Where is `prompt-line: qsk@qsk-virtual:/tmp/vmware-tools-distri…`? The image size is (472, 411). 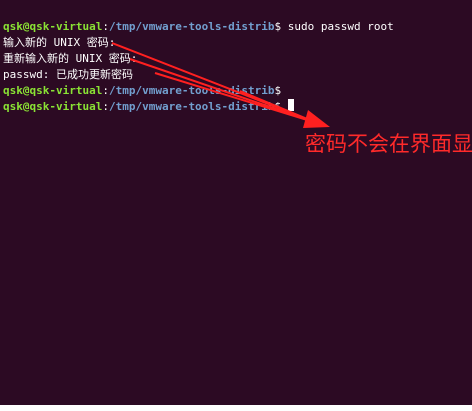 prompt-line: qsk@qsk-virtual:/tmp/vmware-tools-distri… is located at coordinates (198, 91).